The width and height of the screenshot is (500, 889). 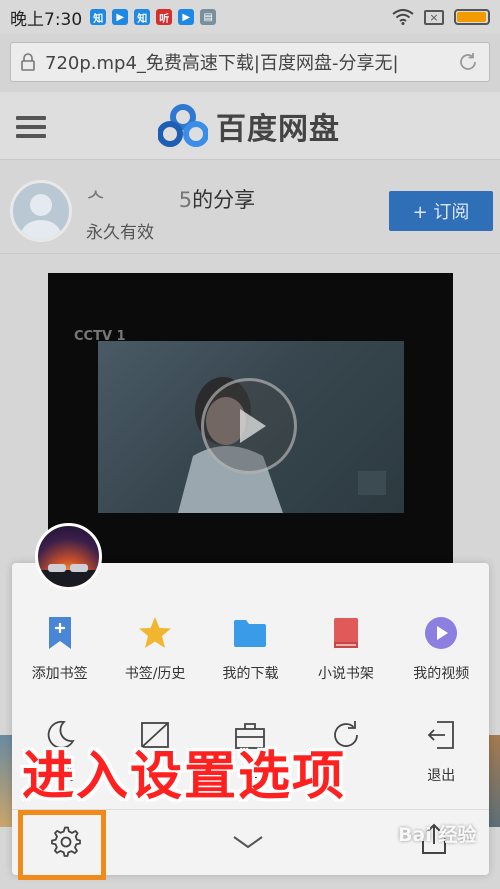 What do you see at coordinates (68, 556) in the screenshot?
I see `user-avatar` at bounding box center [68, 556].